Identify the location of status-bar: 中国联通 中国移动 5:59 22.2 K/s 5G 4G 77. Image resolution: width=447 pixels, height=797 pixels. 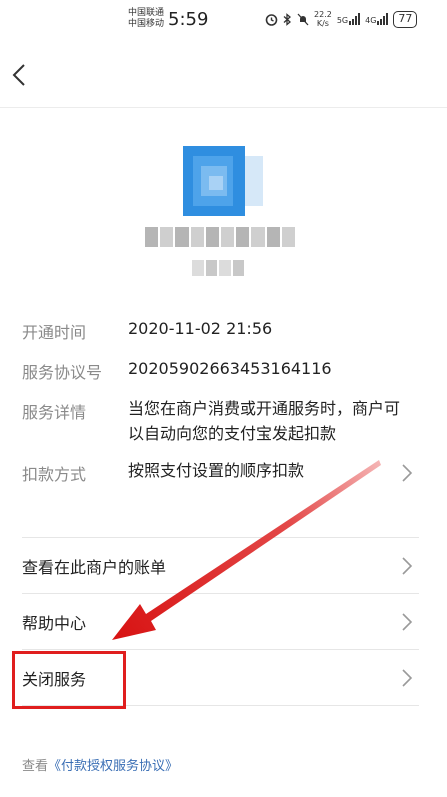
(223, 21).